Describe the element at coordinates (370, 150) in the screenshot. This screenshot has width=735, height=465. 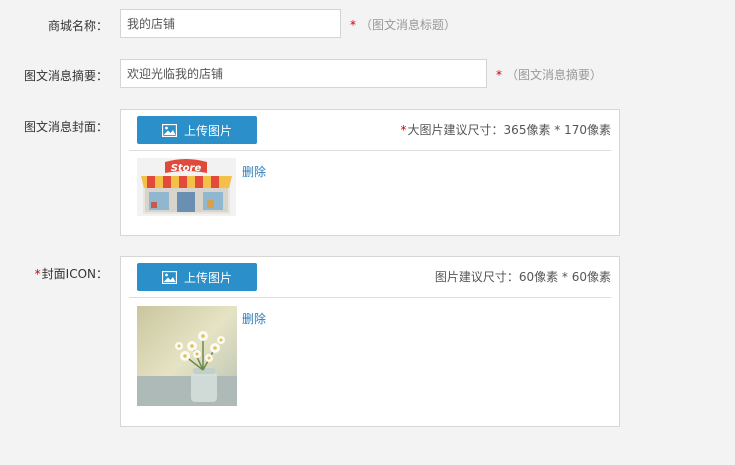
I see `cover-divider` at that location.